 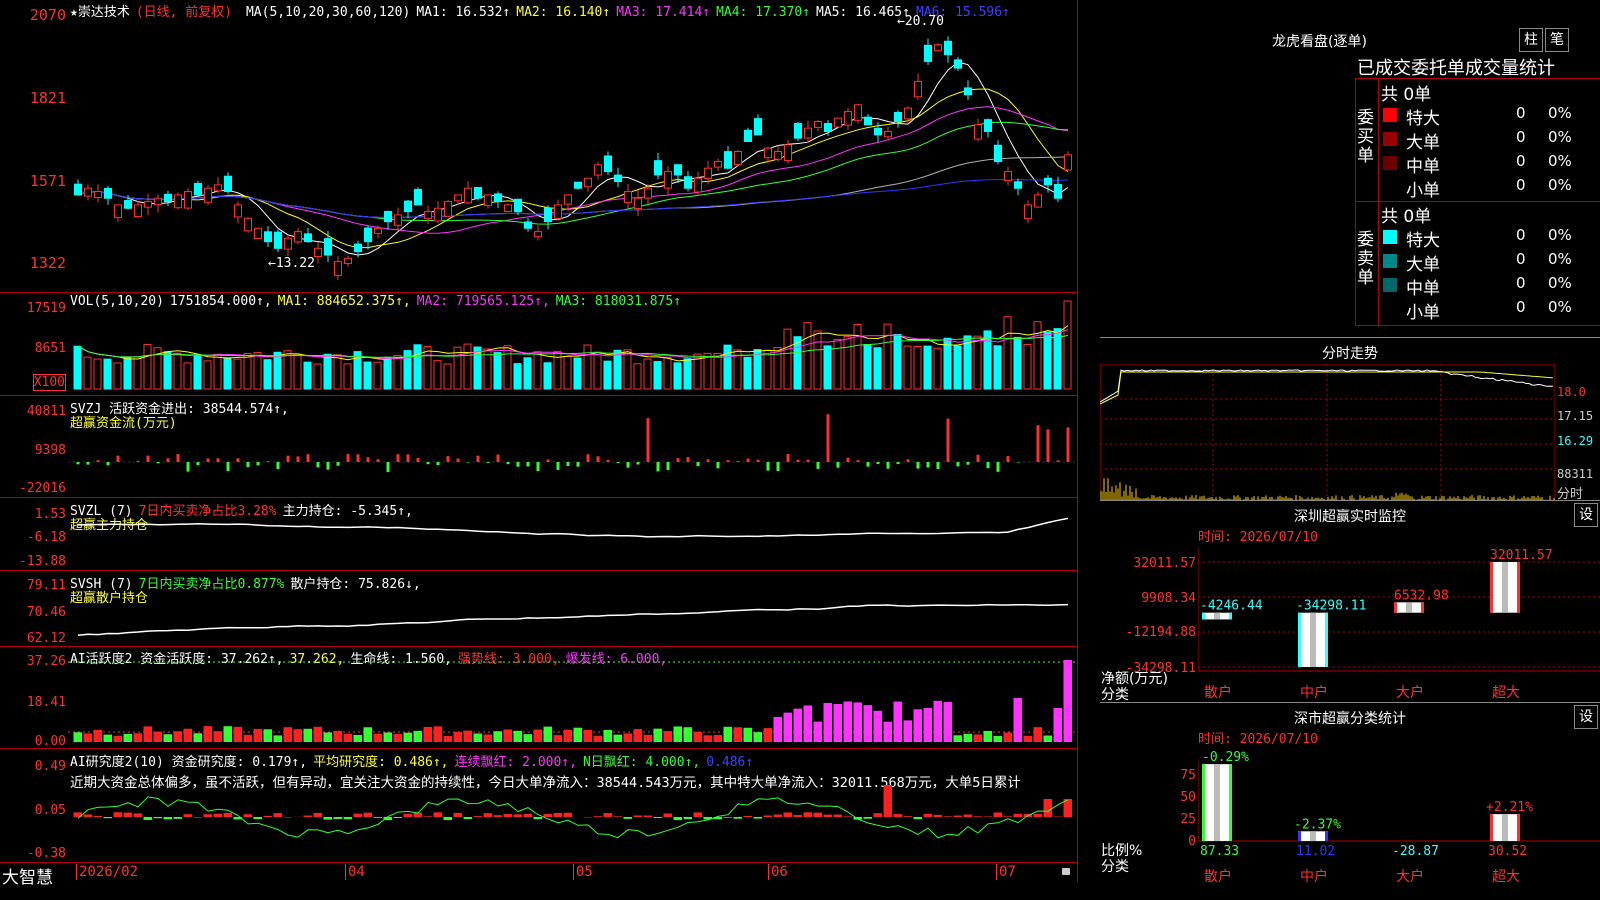 I want to click on date-label: 07, so click(x=1006, y=872).